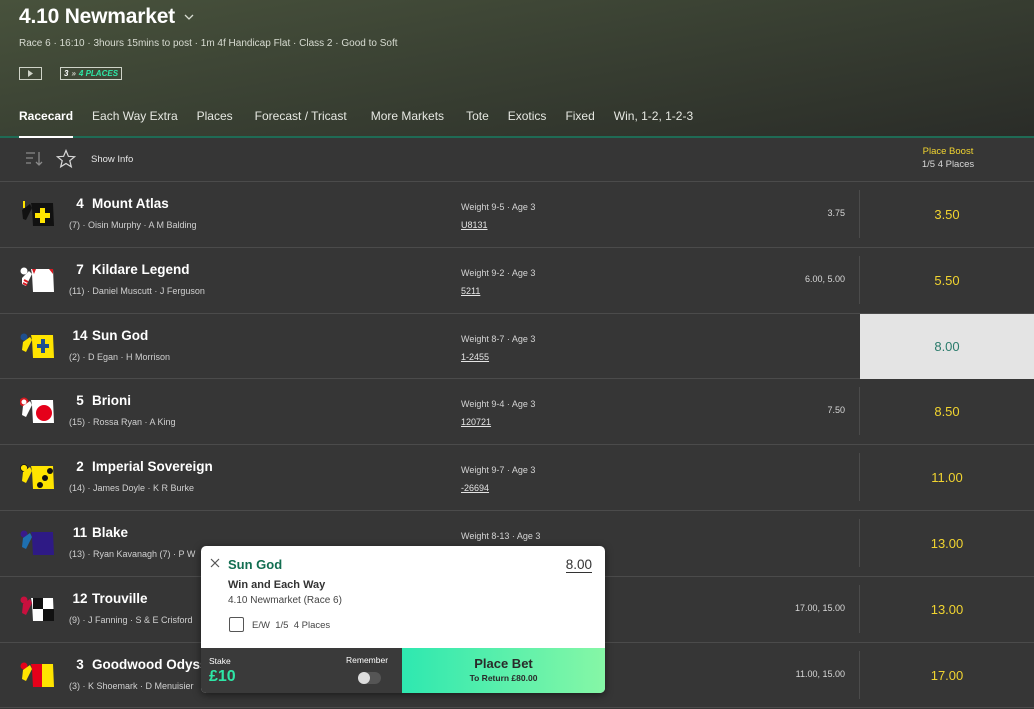 This screenshot has height=709, width=1034. Describe the element at coordinates (578, 565) in the screenshot. I see `selection-odds: 8.00` at that location.